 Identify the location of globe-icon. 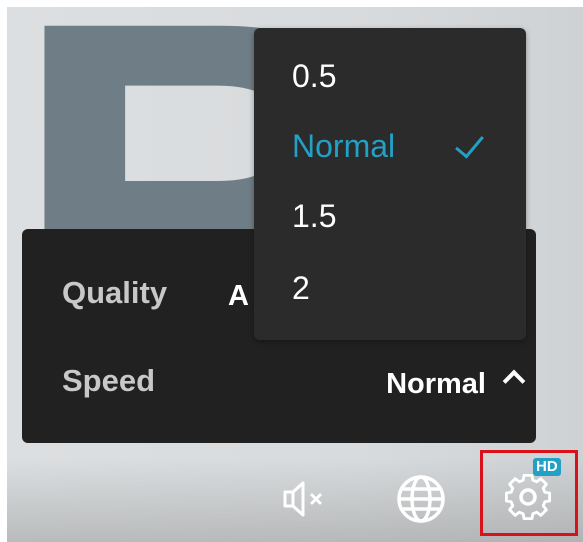
(421, 499).